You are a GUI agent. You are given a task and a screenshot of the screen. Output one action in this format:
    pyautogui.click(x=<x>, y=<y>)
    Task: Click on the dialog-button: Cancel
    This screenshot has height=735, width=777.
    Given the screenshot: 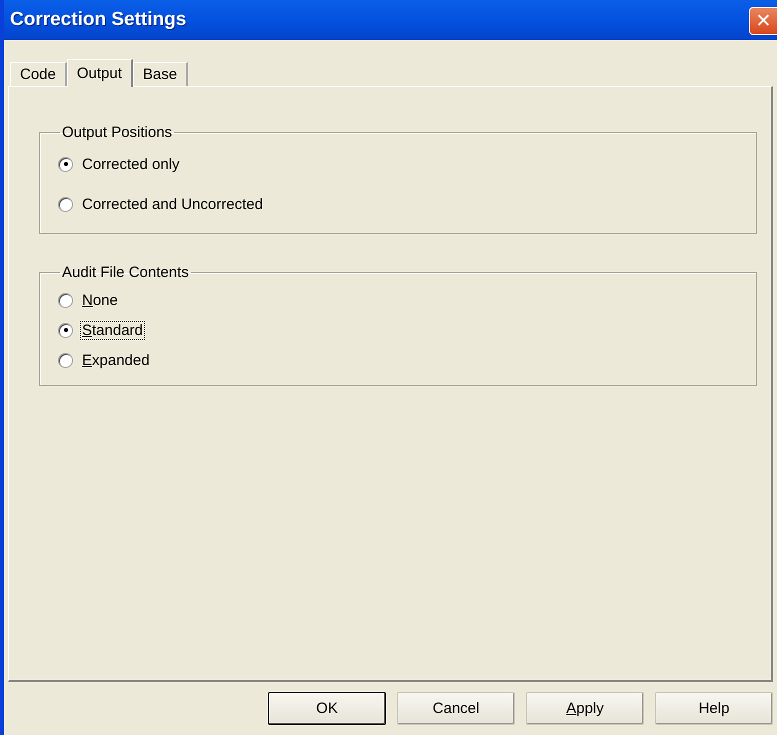 What is the action you would take?
    pyautogui.click(x=456, y=708)
    